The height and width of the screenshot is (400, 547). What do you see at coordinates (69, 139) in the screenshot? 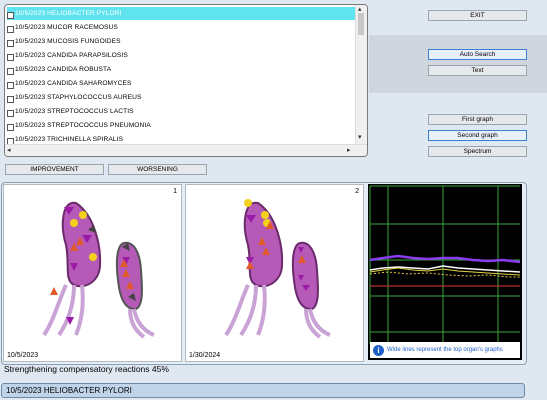
I see `list-item-label: 10/5/2023 TRICHINELLA SPIRALIS` at bounding box center [69, 139].